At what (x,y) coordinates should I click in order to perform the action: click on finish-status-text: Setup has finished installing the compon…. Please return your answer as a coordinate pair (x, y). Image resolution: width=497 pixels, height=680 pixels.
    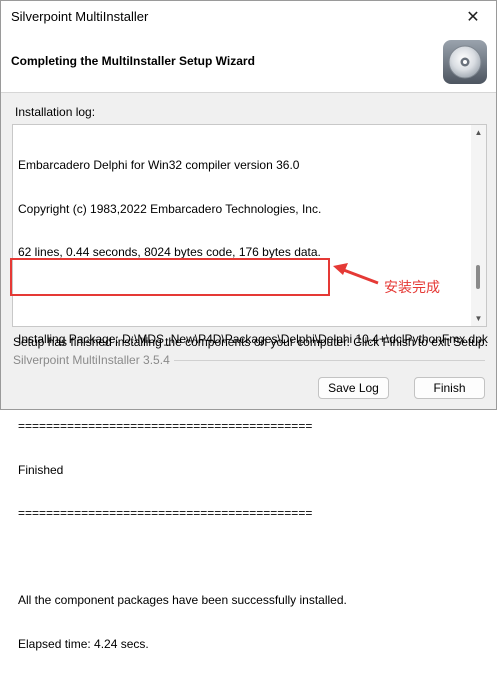
    Looking at the image, I should click on (250, 342).